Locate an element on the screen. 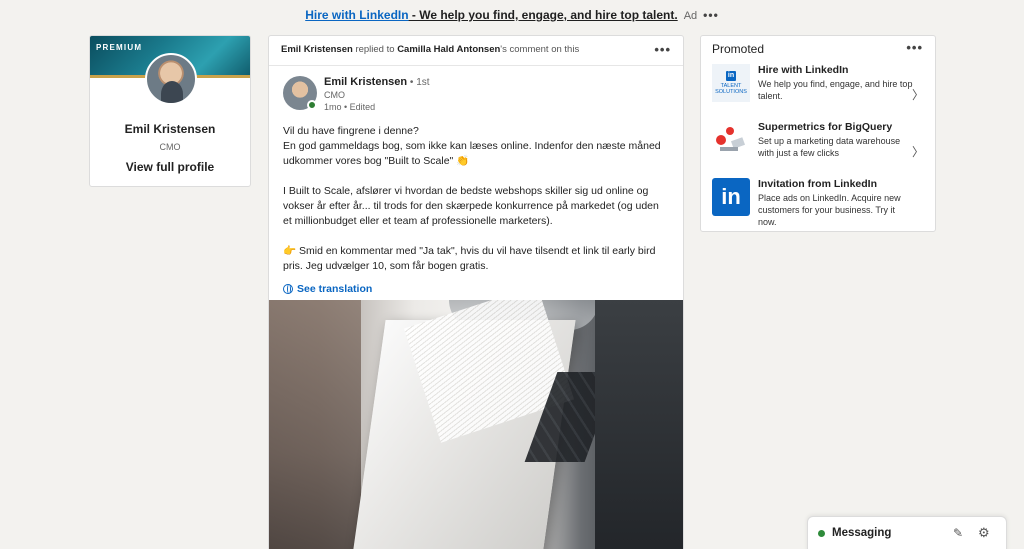 The image size is (1024, 549). post-line-1: Vil du have fingrene i denne? is located at coordinates (351, 131).